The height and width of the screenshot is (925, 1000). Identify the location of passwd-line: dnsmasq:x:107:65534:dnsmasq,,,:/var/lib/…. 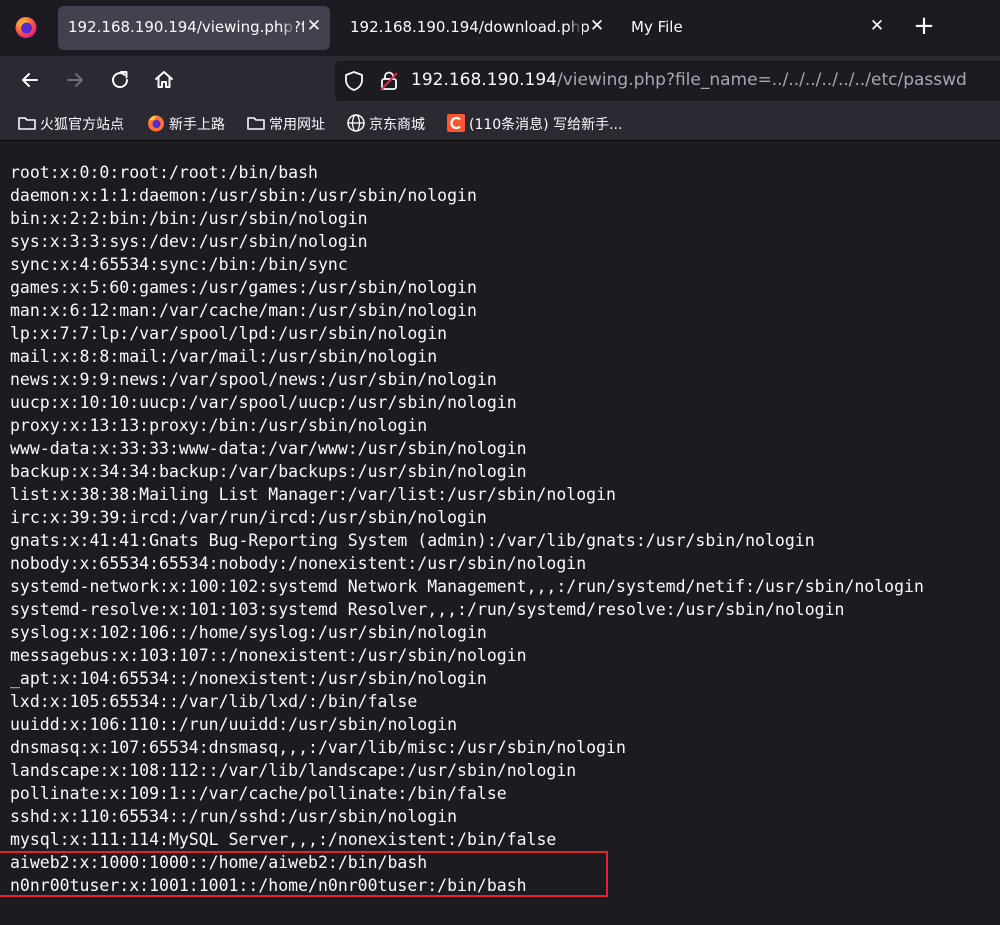
(318, 747).